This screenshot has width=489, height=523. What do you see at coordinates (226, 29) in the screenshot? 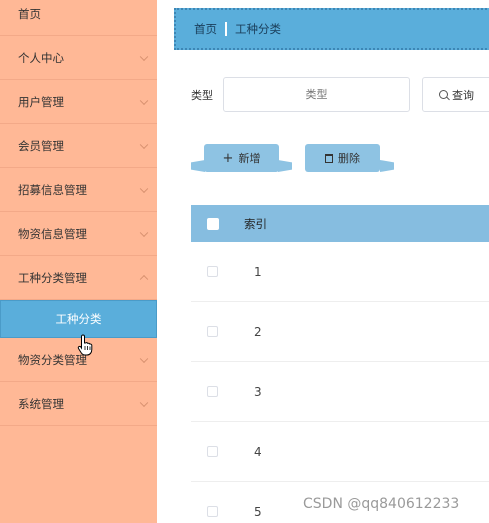
I see `breadcrumb-separator` at bounding box center [226, 29].